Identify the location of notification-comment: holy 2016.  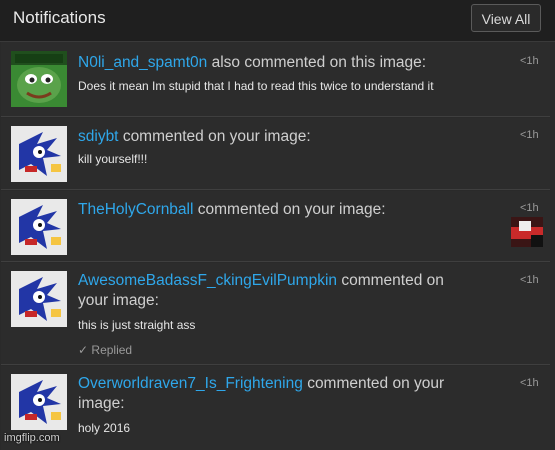
(104, 428).